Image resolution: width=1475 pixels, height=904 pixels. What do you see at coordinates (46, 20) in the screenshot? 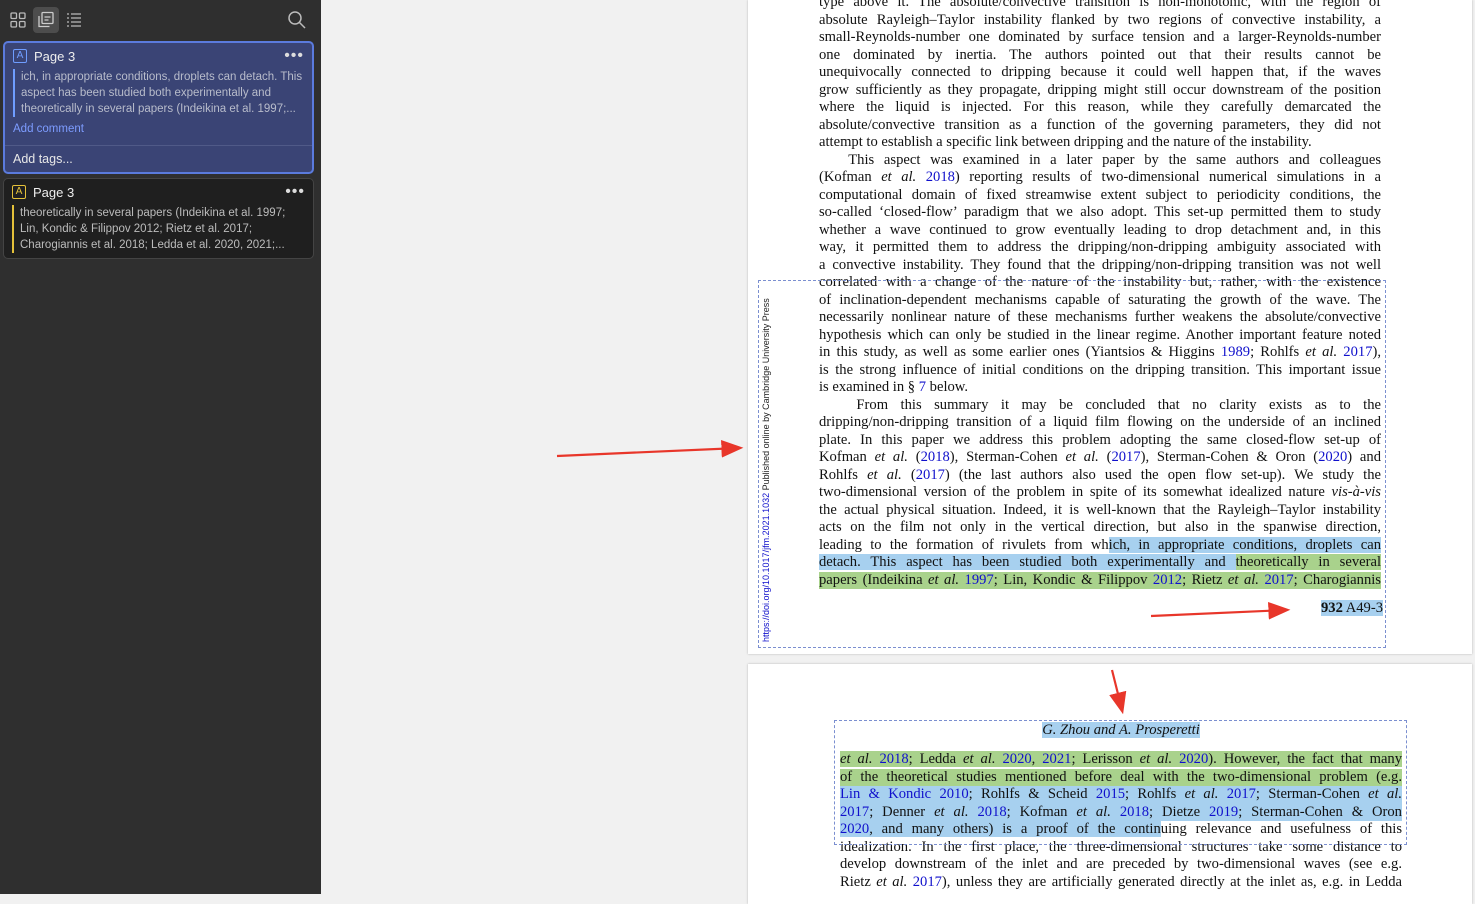
I see `annotations-icon` at bounding box center [46, 20].